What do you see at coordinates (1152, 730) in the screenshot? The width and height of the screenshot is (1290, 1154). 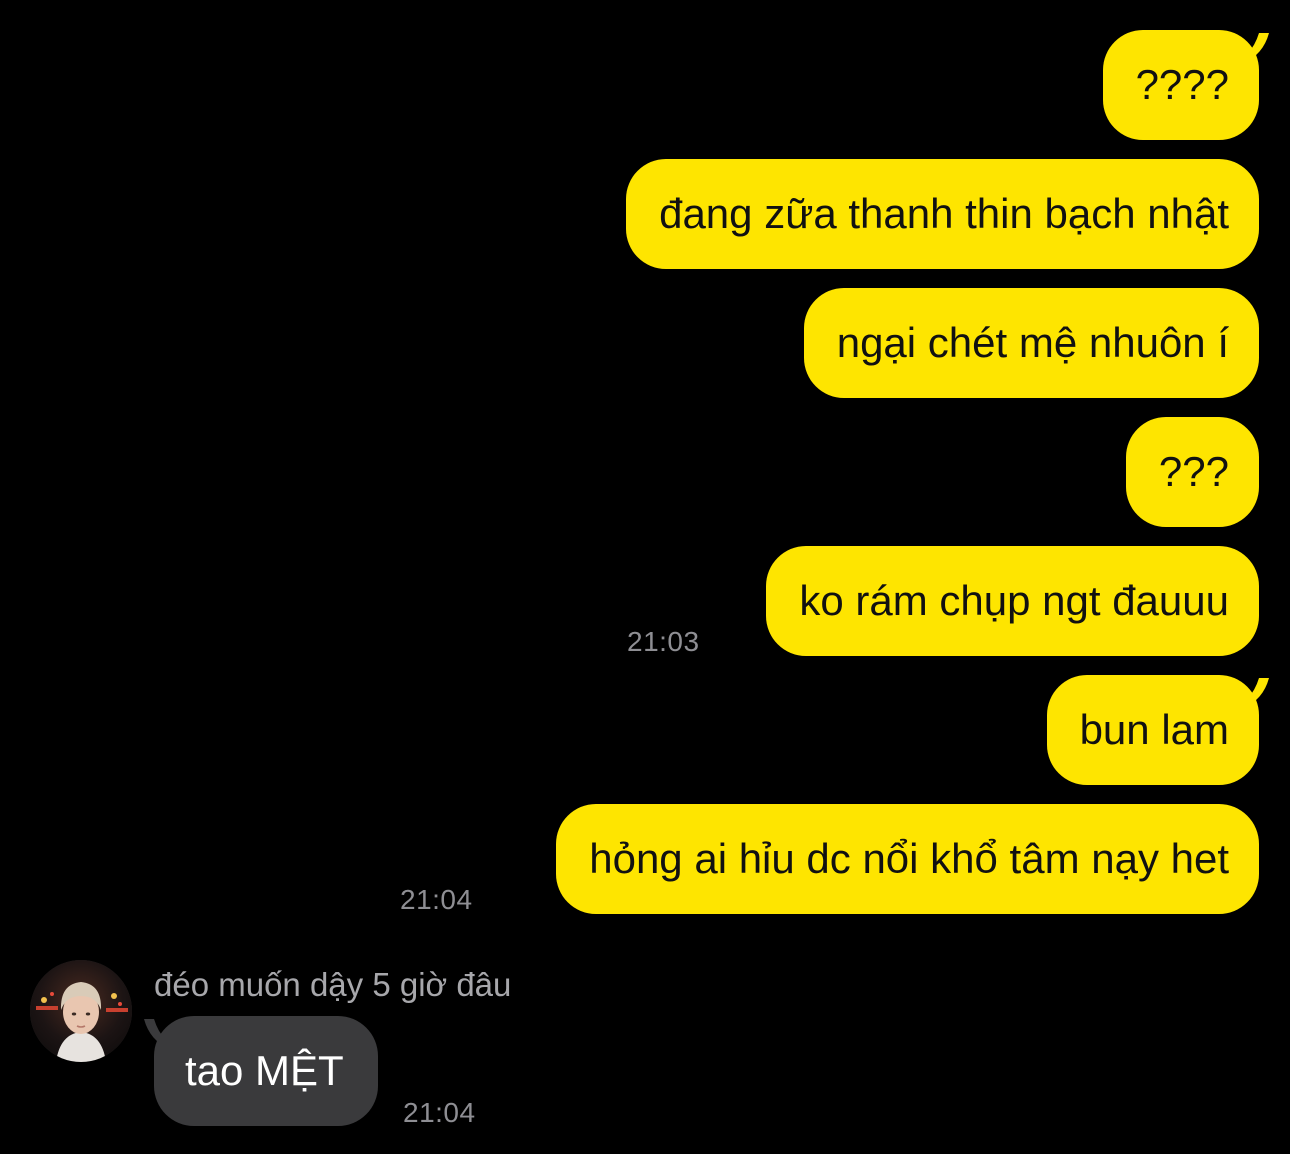 I see `outgoing-message: bun lam` at bounding box center [1152, 730].